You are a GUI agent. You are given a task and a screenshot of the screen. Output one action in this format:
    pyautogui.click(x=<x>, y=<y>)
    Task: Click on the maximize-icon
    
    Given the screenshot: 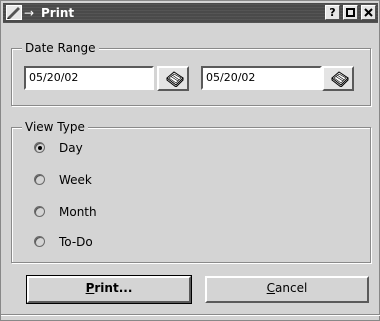 What is the action you would take?
    pyautogui.click(x=350, y=12)
    